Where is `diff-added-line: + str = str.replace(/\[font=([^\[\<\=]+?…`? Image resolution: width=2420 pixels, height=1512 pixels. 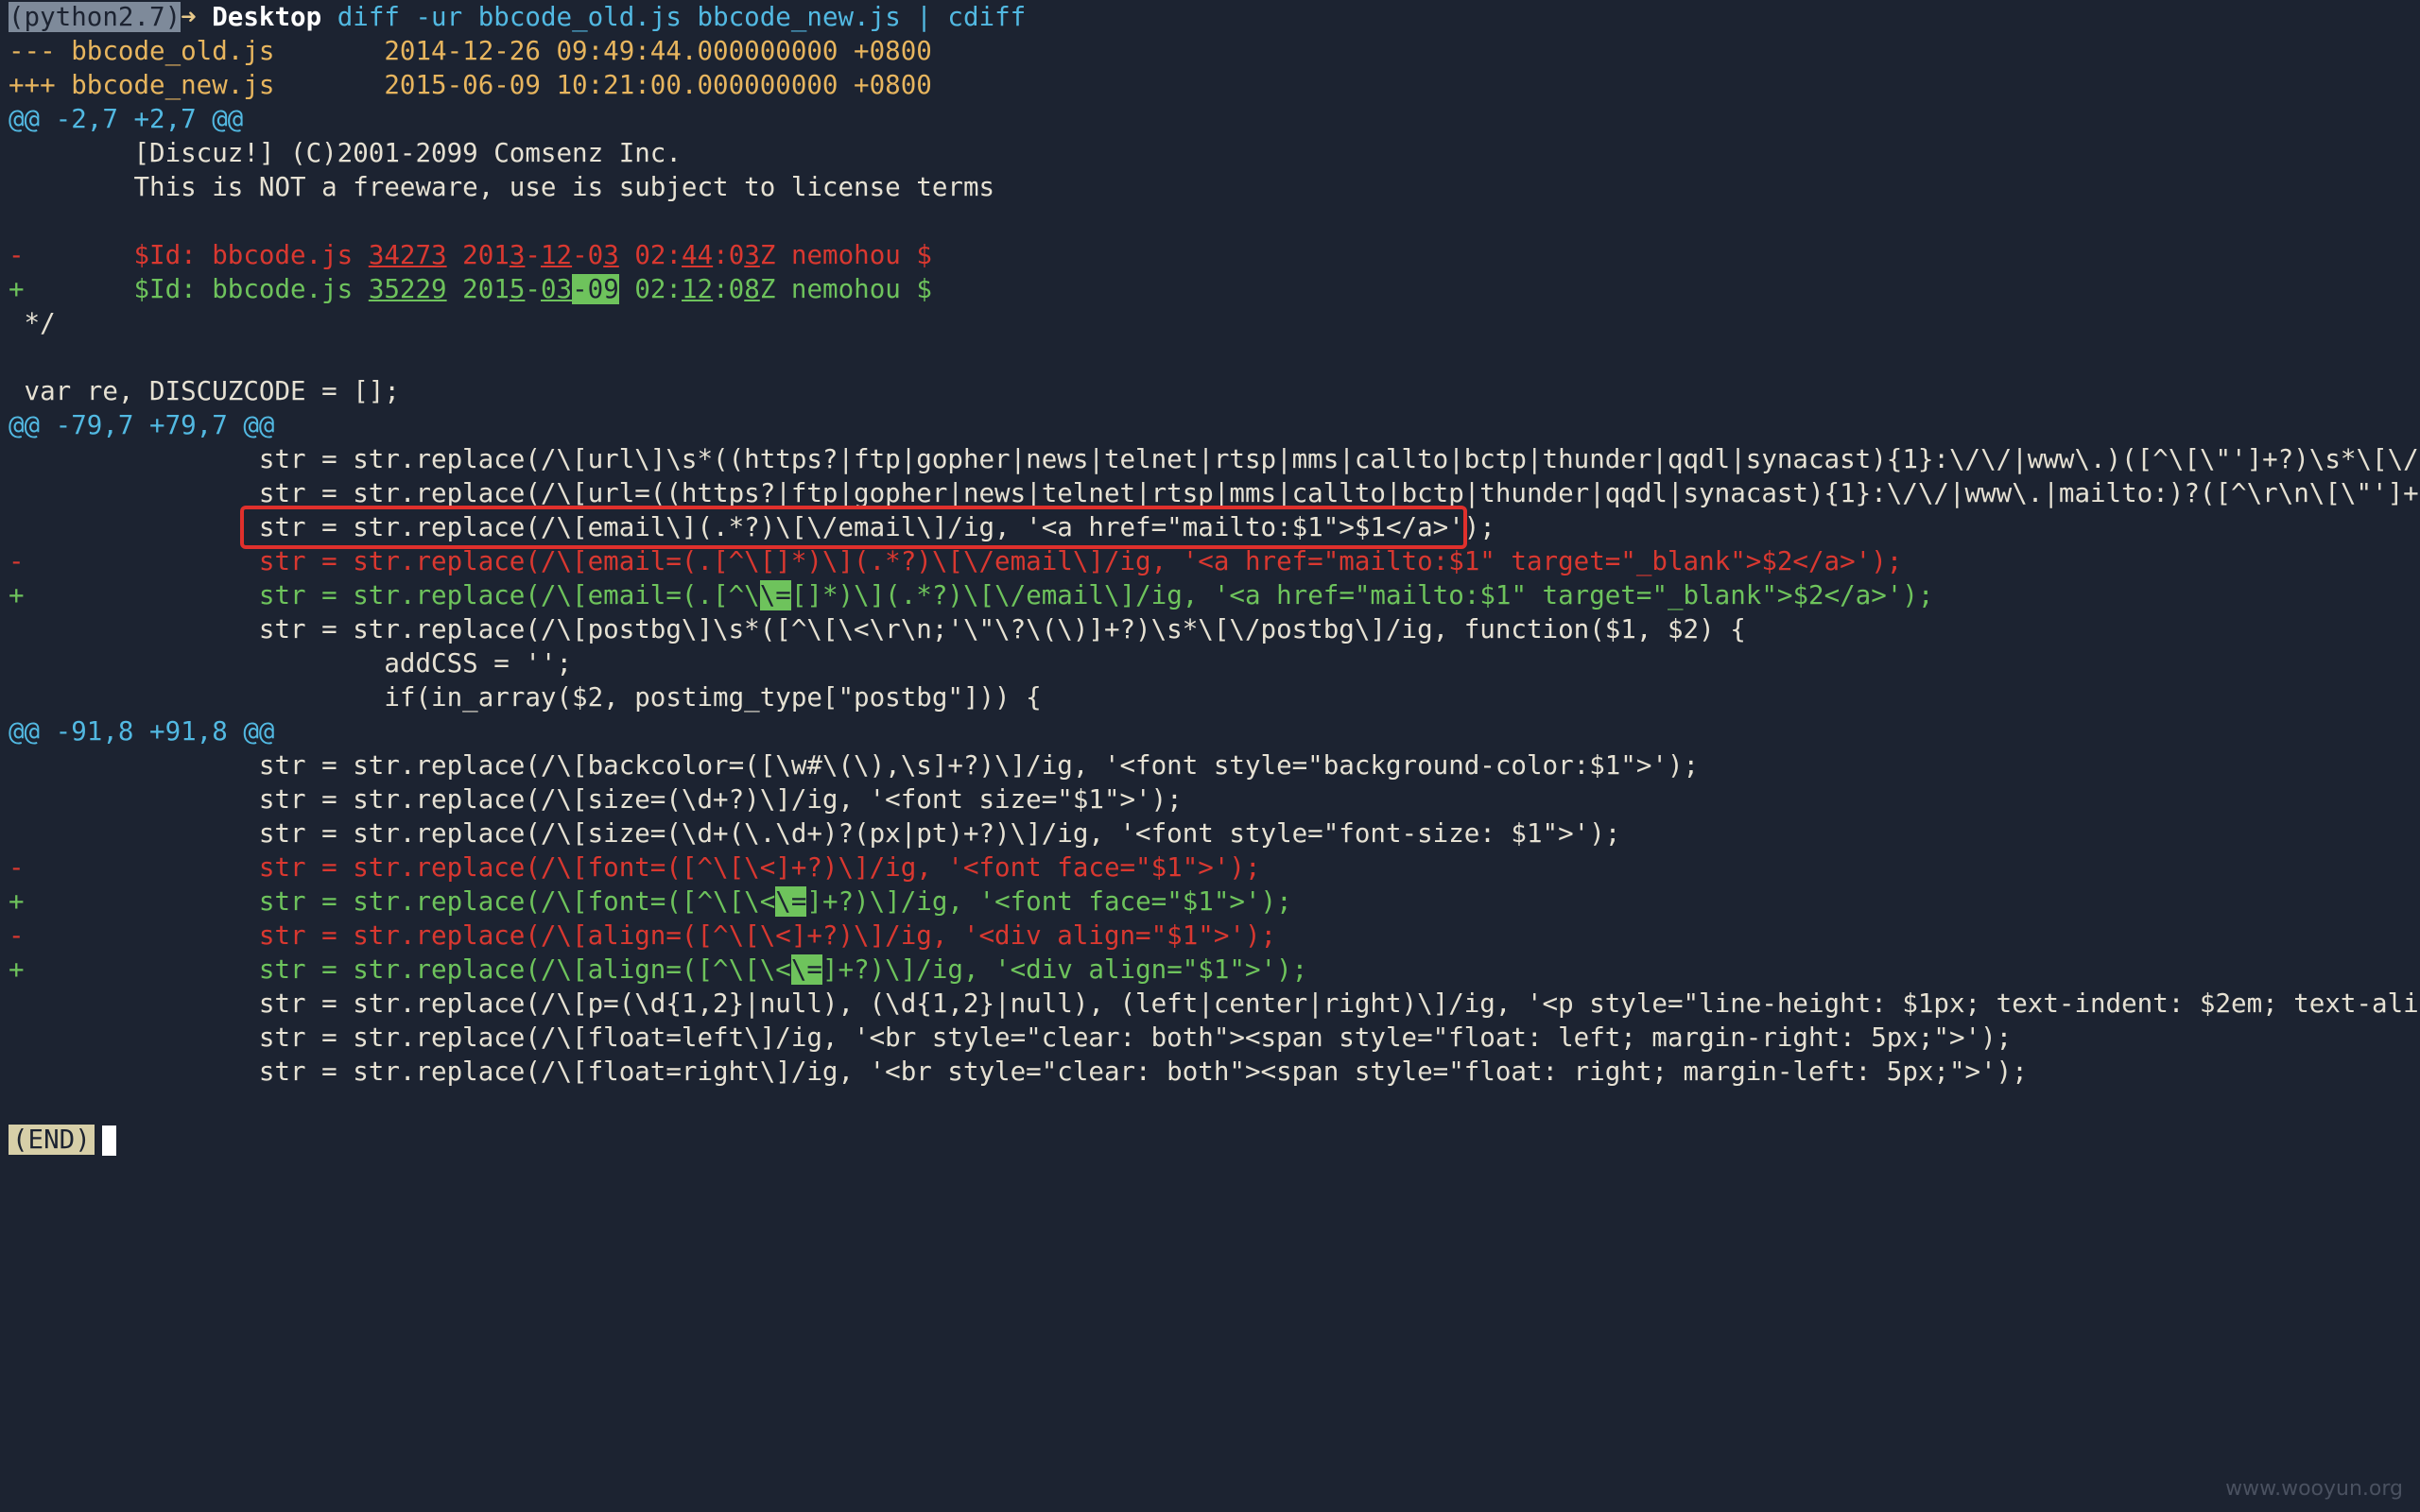 diff-added-line: + str = str.replace(/\[font=([^\[\<\=]+?… is located at coordinates (1214, 902).